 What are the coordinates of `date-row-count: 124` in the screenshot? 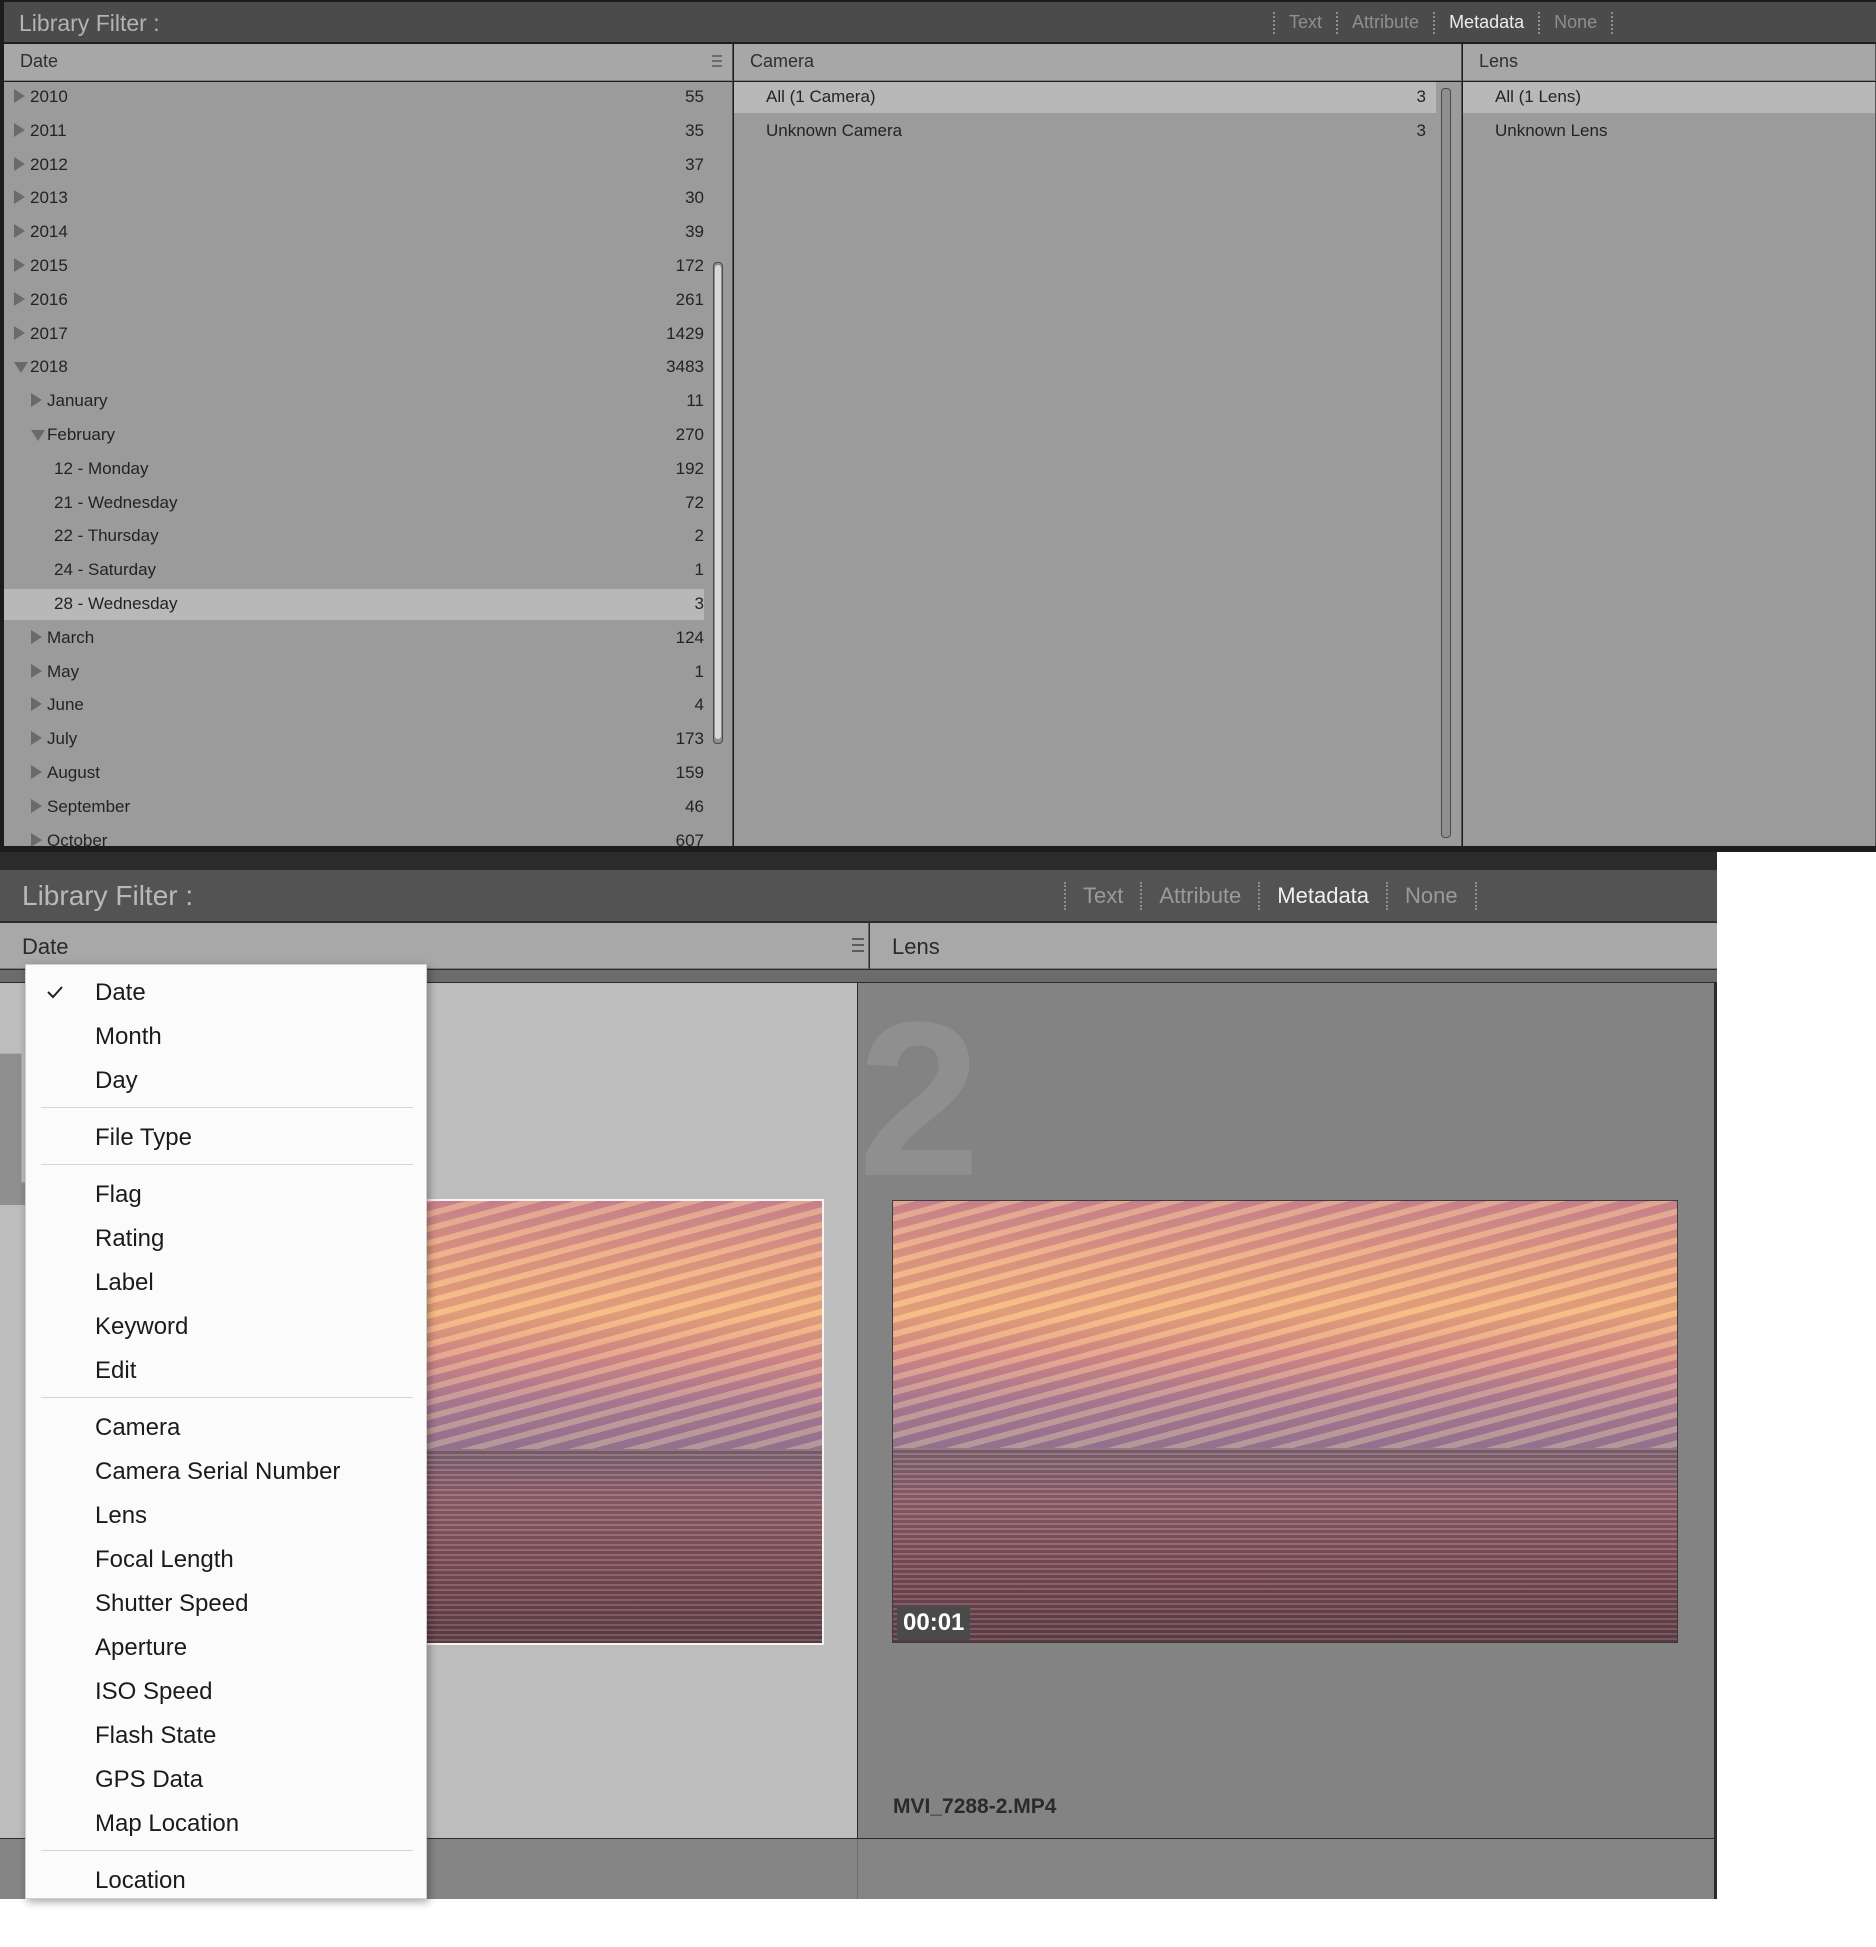 It's located at (689, 637).